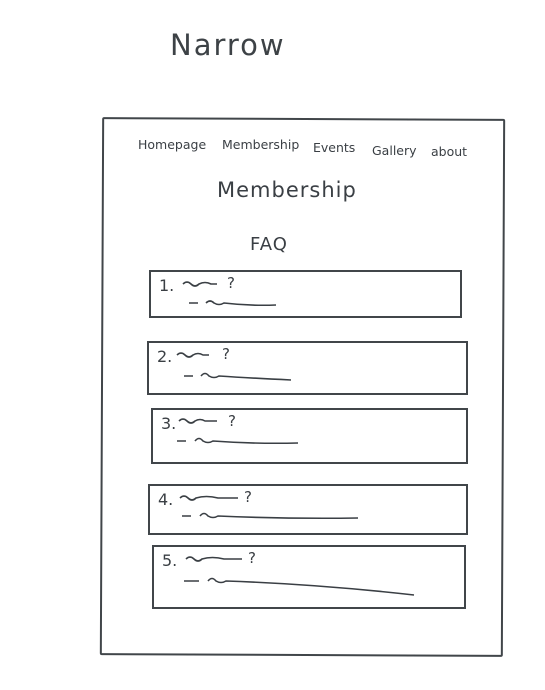 The width and height of the screenshot is (545, 690). I want to click on faq-item-5: 5. ?, so click(309, 577).